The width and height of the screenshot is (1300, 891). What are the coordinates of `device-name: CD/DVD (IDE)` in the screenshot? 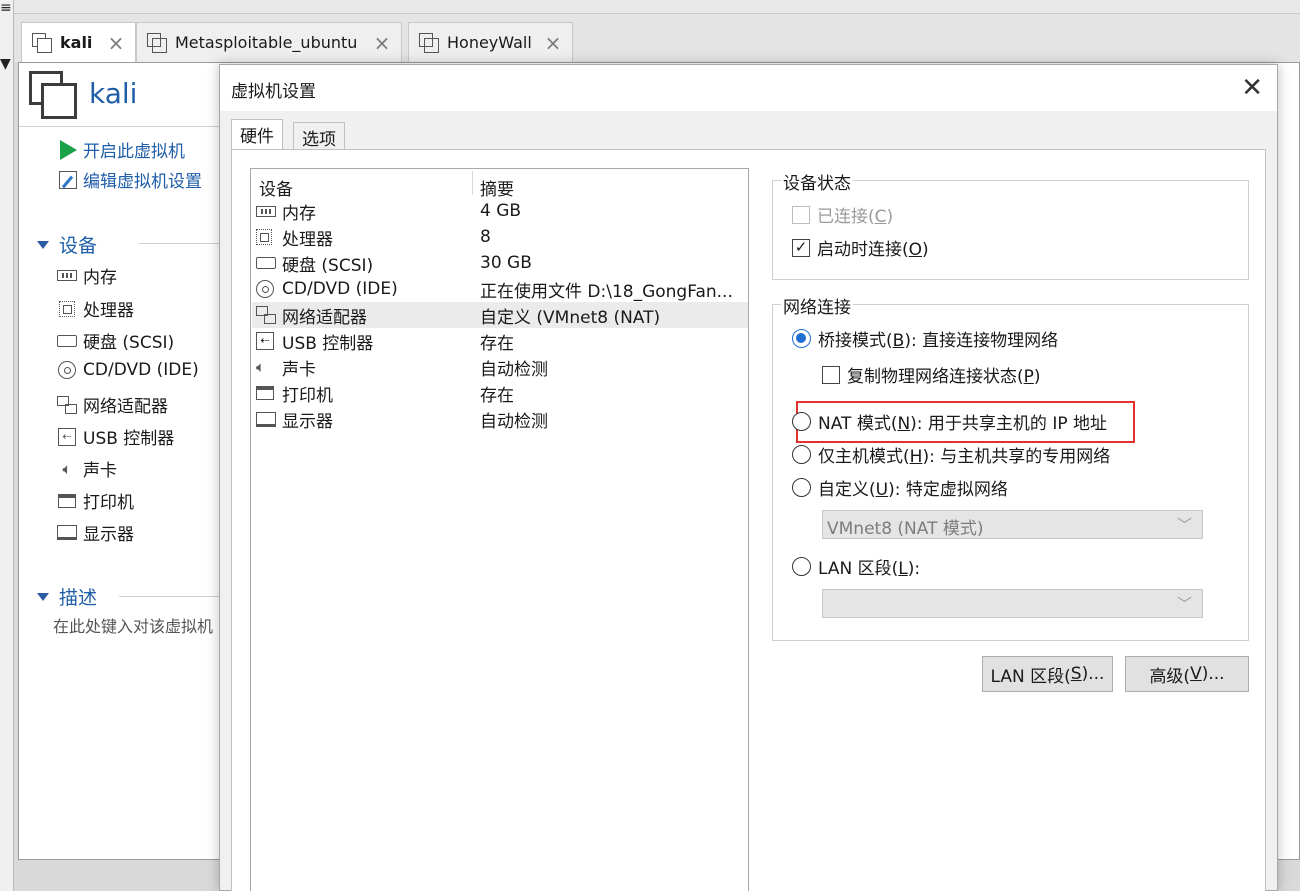 It's located at (340, 289).